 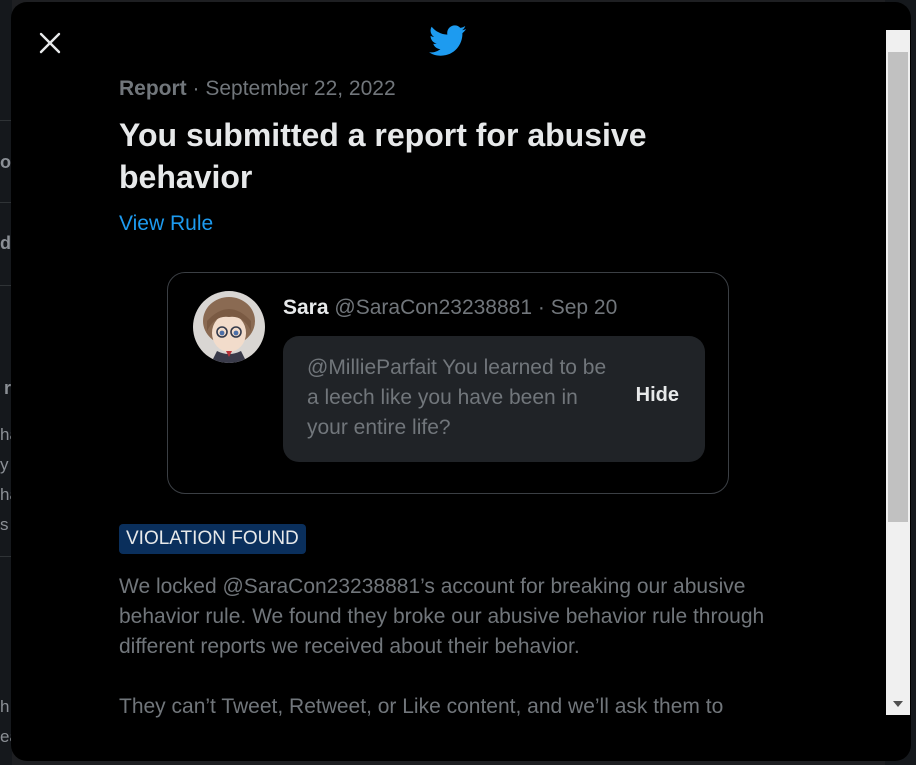 What do you see at coordinates (4, 464) in the screenshot?
I see `background-text: y` at bounding box center [4, 464].